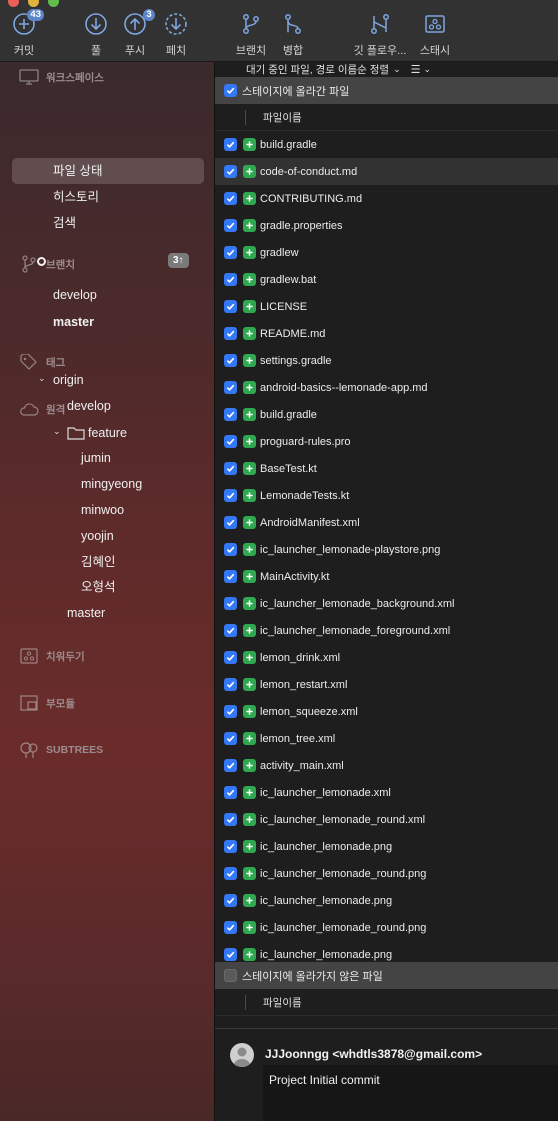 The image size is (558, 1121). Describe the element at coordinates (33, 3) in the screenshot. I see `window-minimize-button` at that location.